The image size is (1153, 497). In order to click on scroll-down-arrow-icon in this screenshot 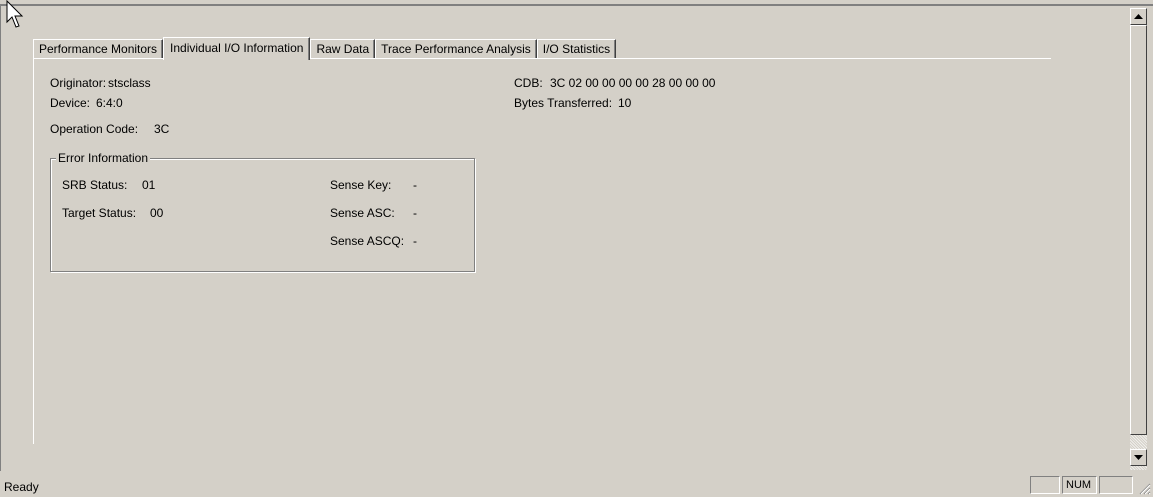, I will do `click(1138, 457)`.